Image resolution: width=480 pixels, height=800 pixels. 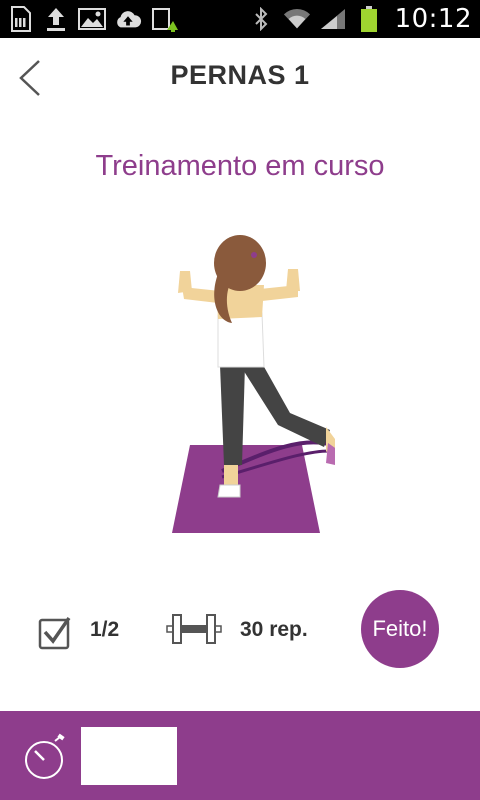 I want to click on sd-card-icon, so click(x=20, y=19).